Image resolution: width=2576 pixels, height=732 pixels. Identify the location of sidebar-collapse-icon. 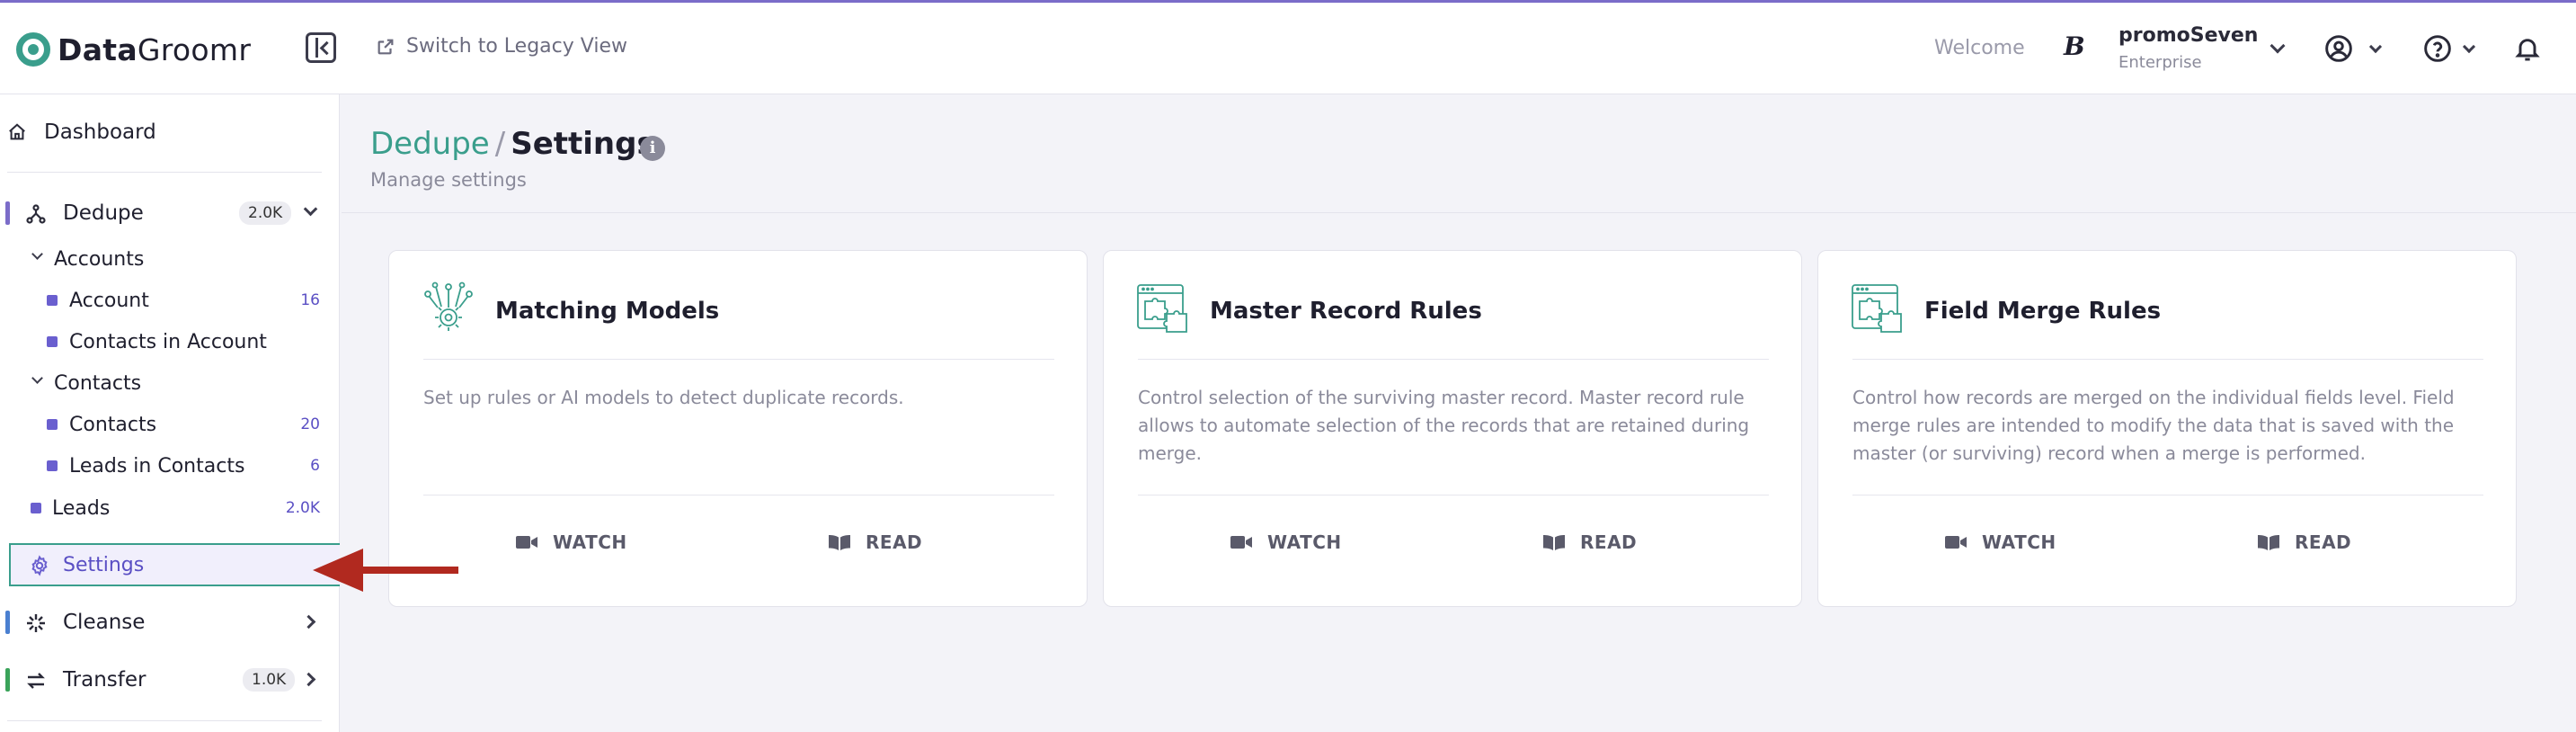
(321, 47).